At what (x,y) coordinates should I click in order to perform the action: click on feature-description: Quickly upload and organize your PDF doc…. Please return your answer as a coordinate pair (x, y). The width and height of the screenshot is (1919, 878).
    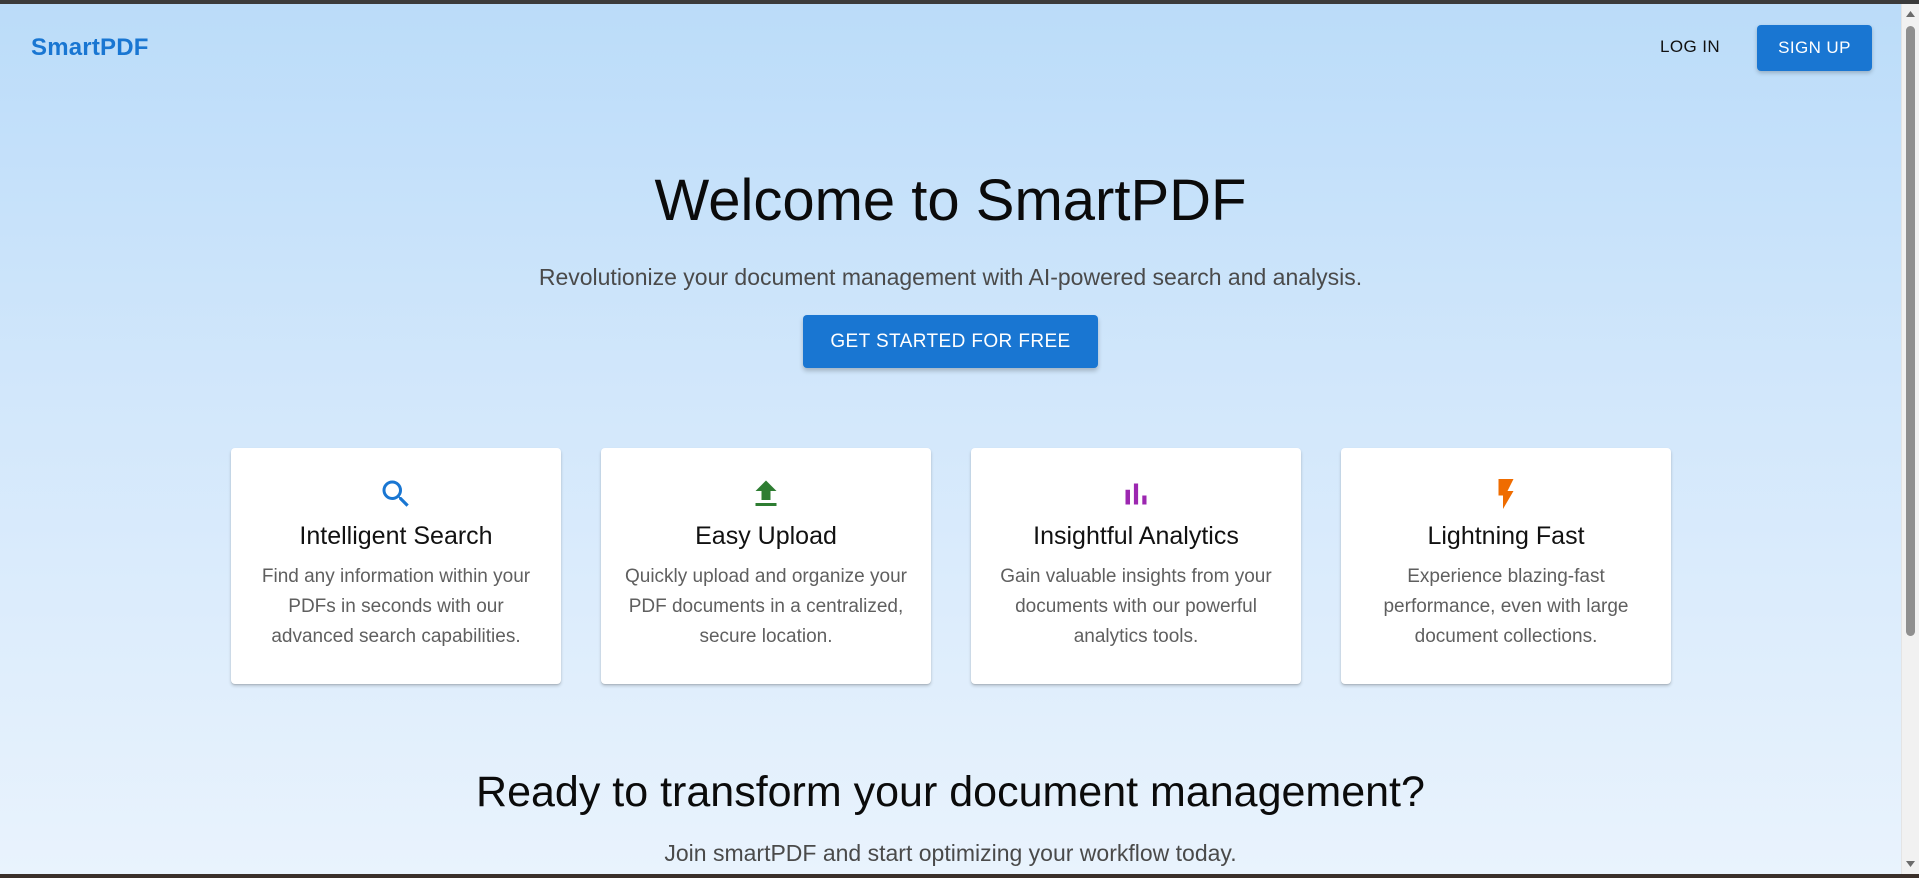
    Looking at the image, I should click on (765, 606).